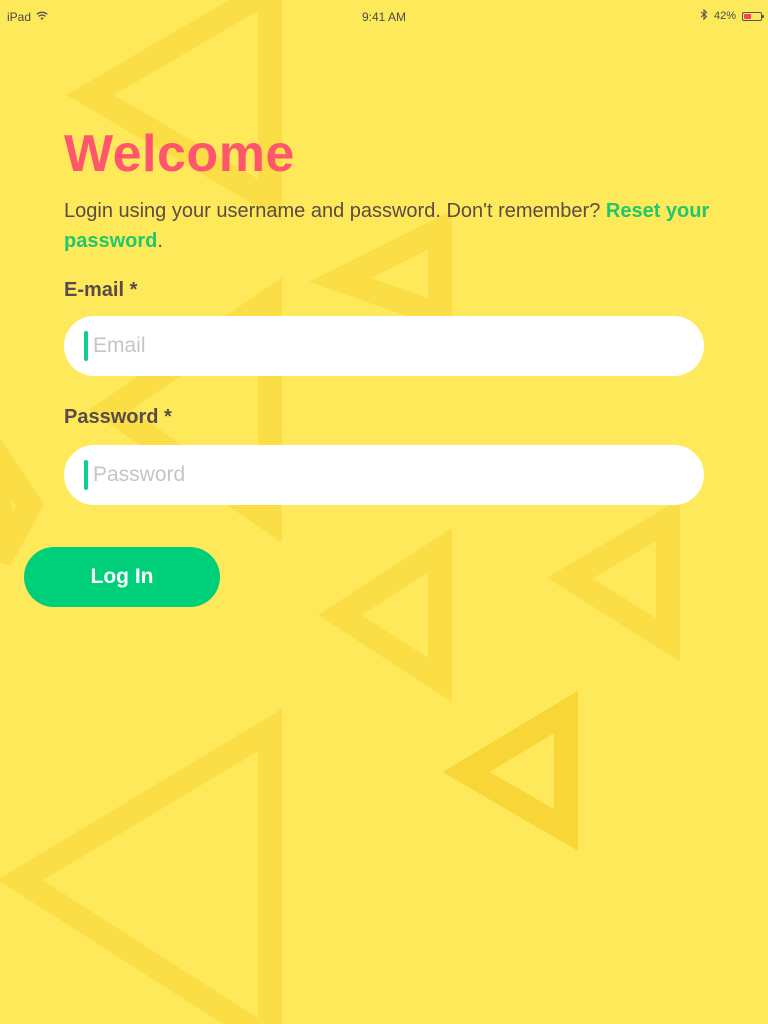  I want to click on status-bar: iPad 9:41 AM 42%, so click(384, 17).